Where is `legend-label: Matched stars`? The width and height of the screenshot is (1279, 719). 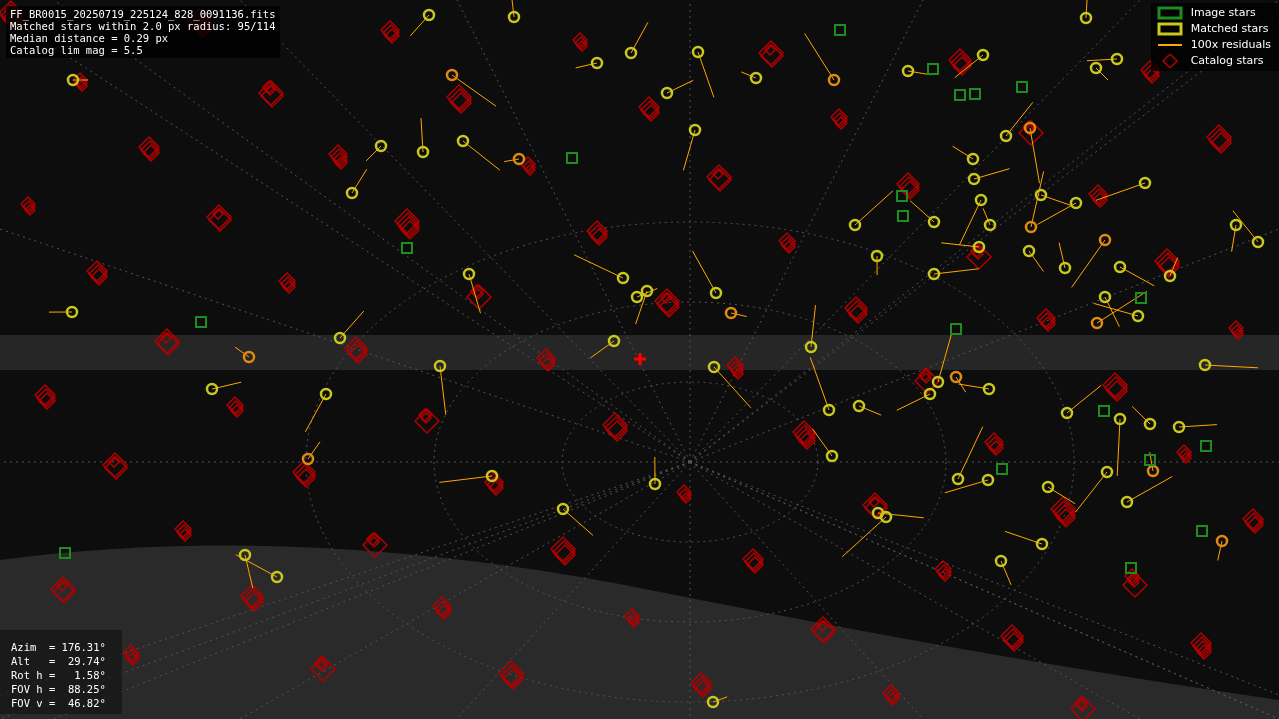
legend-label: Matched stars is located at coordinates (1229, 29).